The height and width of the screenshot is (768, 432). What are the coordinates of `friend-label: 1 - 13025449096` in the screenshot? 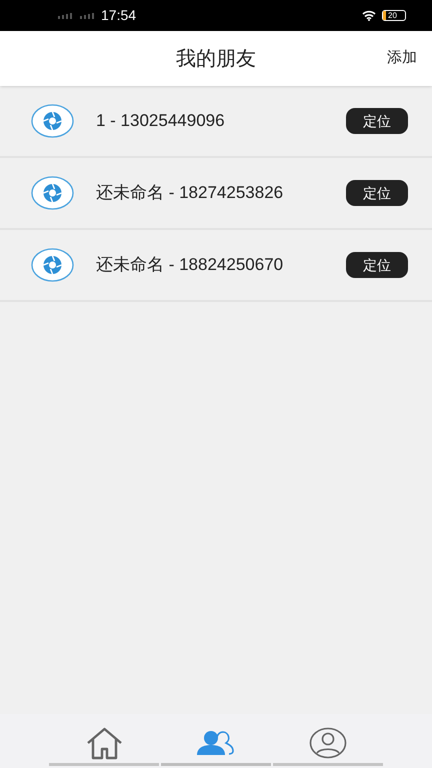 It's located at (161, 121).